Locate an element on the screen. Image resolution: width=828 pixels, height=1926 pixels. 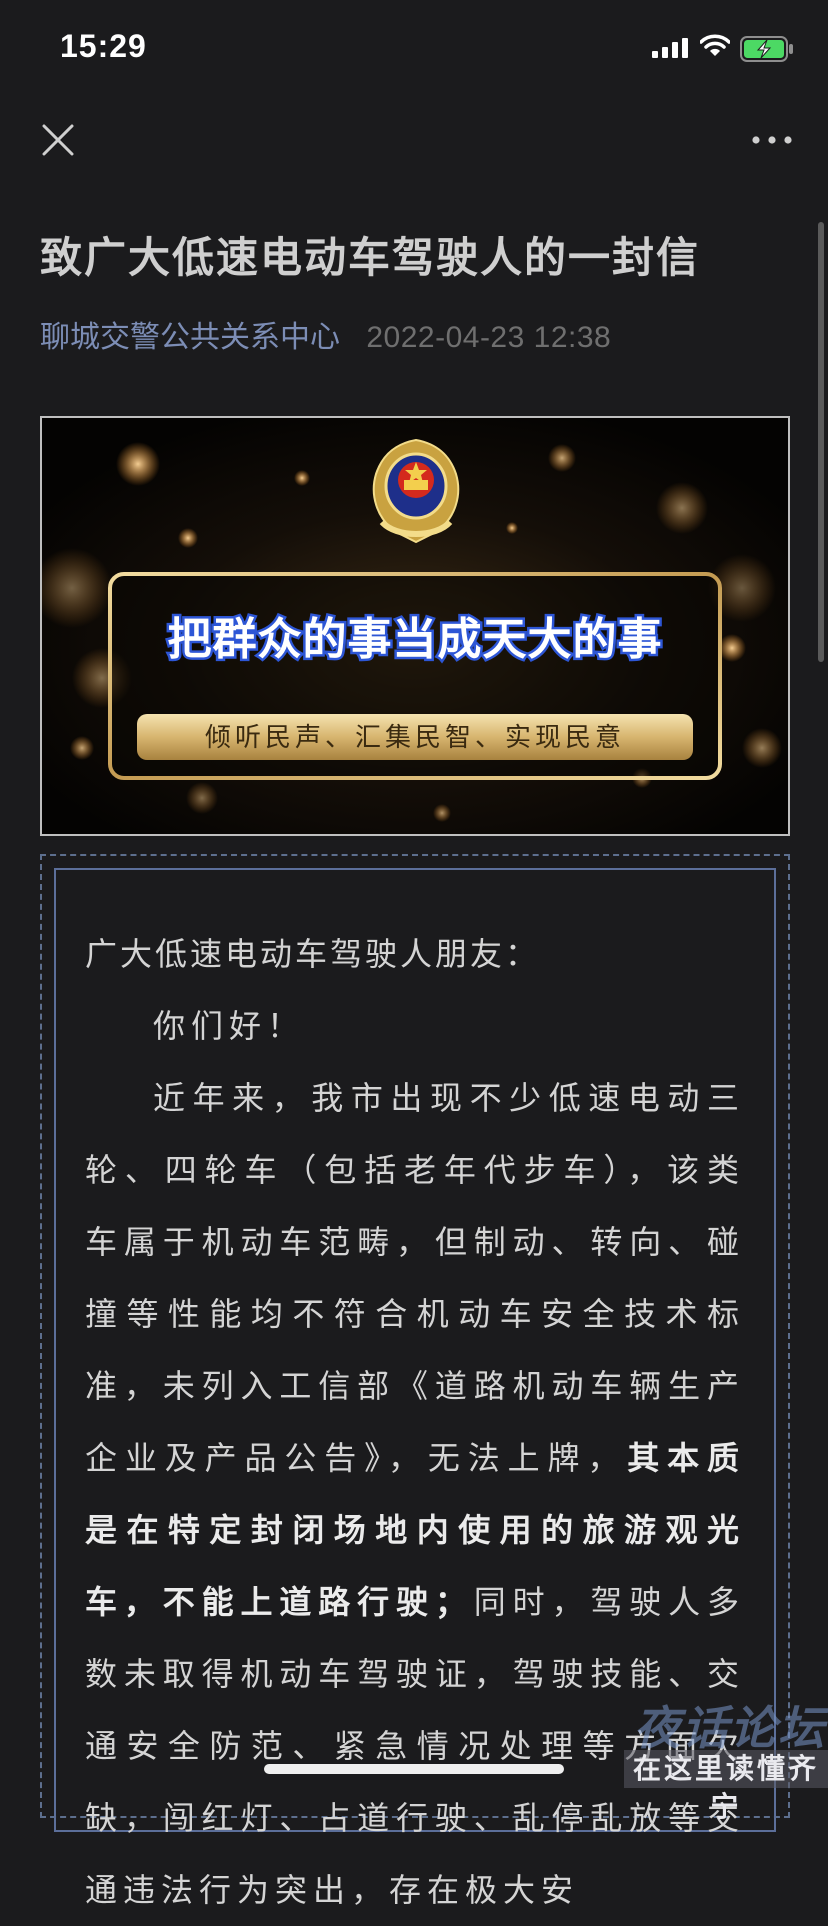
article-meta: 聊城交警公共关系中心 2022-04-23 12:38 is located at coordinates (325, 334).